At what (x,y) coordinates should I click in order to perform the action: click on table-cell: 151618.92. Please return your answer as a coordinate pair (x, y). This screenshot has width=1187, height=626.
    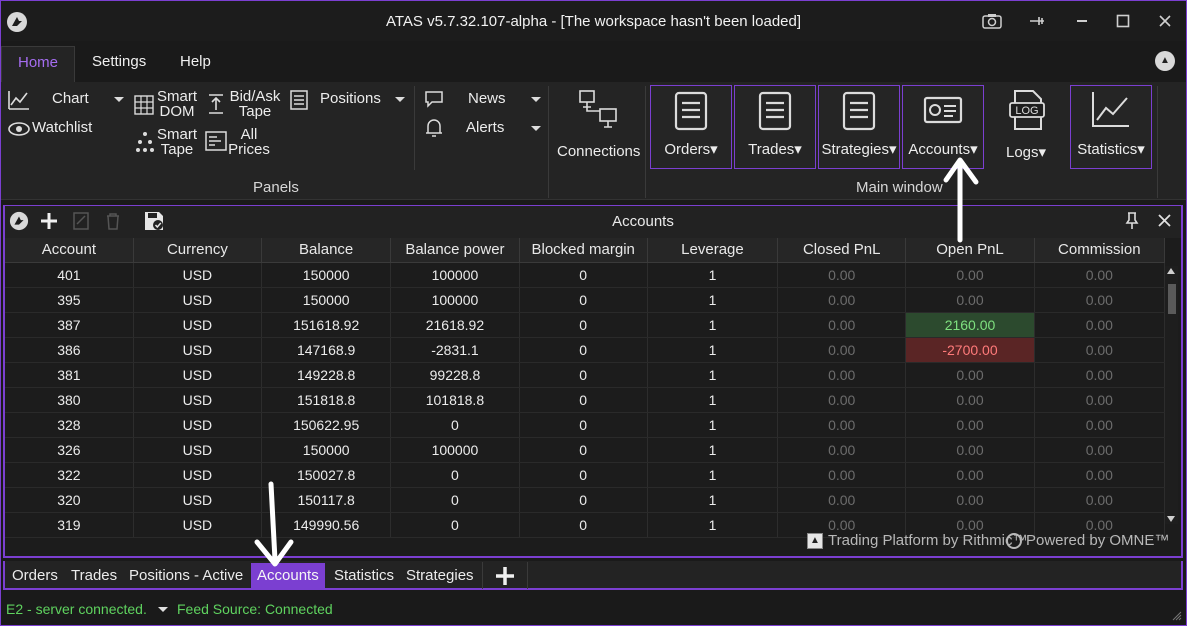
    Looking at the image, I should click on (326, 325).